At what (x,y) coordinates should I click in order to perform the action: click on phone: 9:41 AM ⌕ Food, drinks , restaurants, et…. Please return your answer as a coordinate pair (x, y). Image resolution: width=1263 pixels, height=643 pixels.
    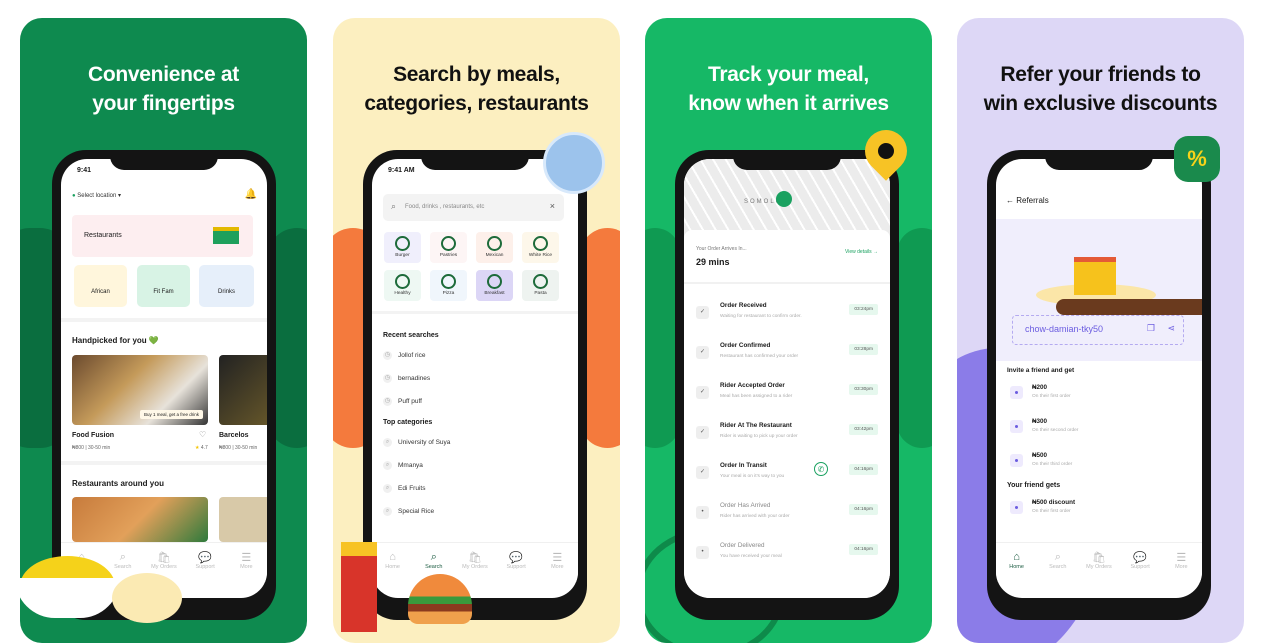
    Looking at the image, I should click on (475, 385).